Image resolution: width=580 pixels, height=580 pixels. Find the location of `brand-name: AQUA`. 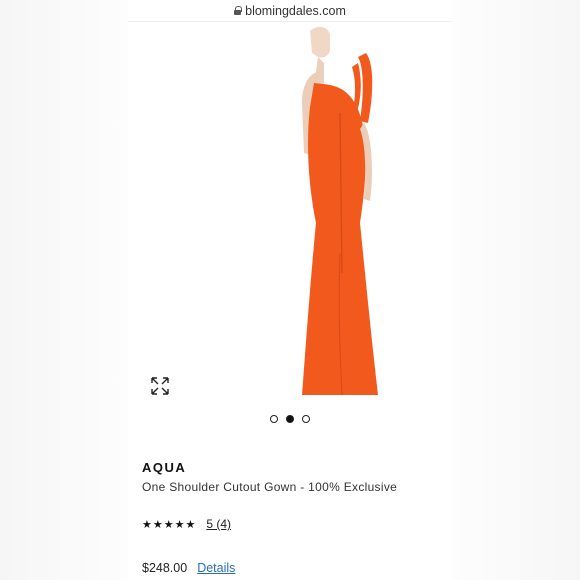

brand-name: AQUA is located at coordinates (164, 467).